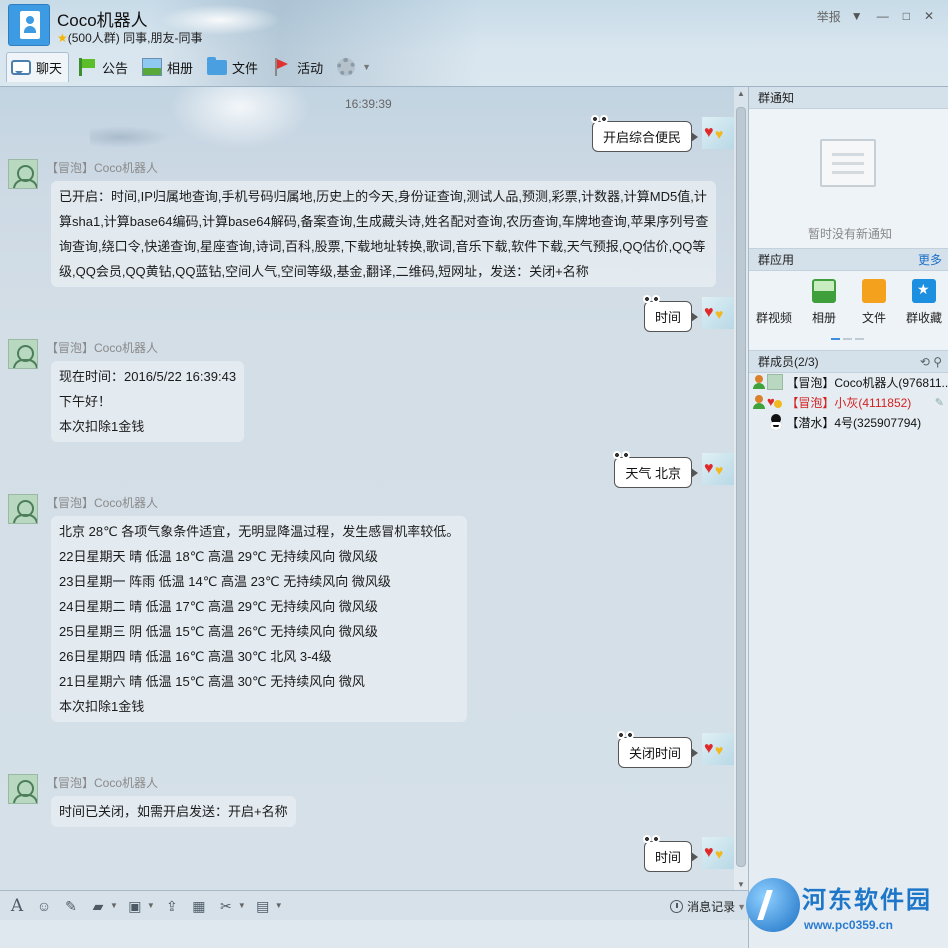 The height and width of the screenshot is (948, 948). I want to click on message-input, so click(374, 934).